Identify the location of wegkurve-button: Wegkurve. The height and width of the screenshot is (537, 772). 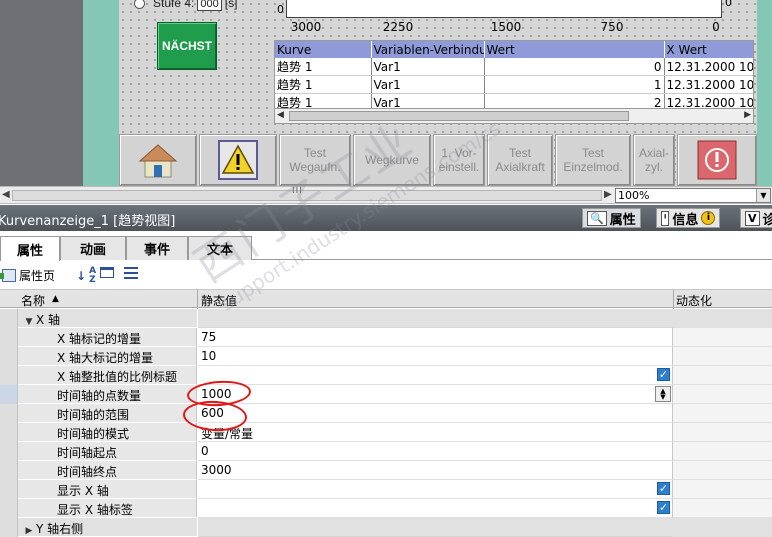
(392, 160).